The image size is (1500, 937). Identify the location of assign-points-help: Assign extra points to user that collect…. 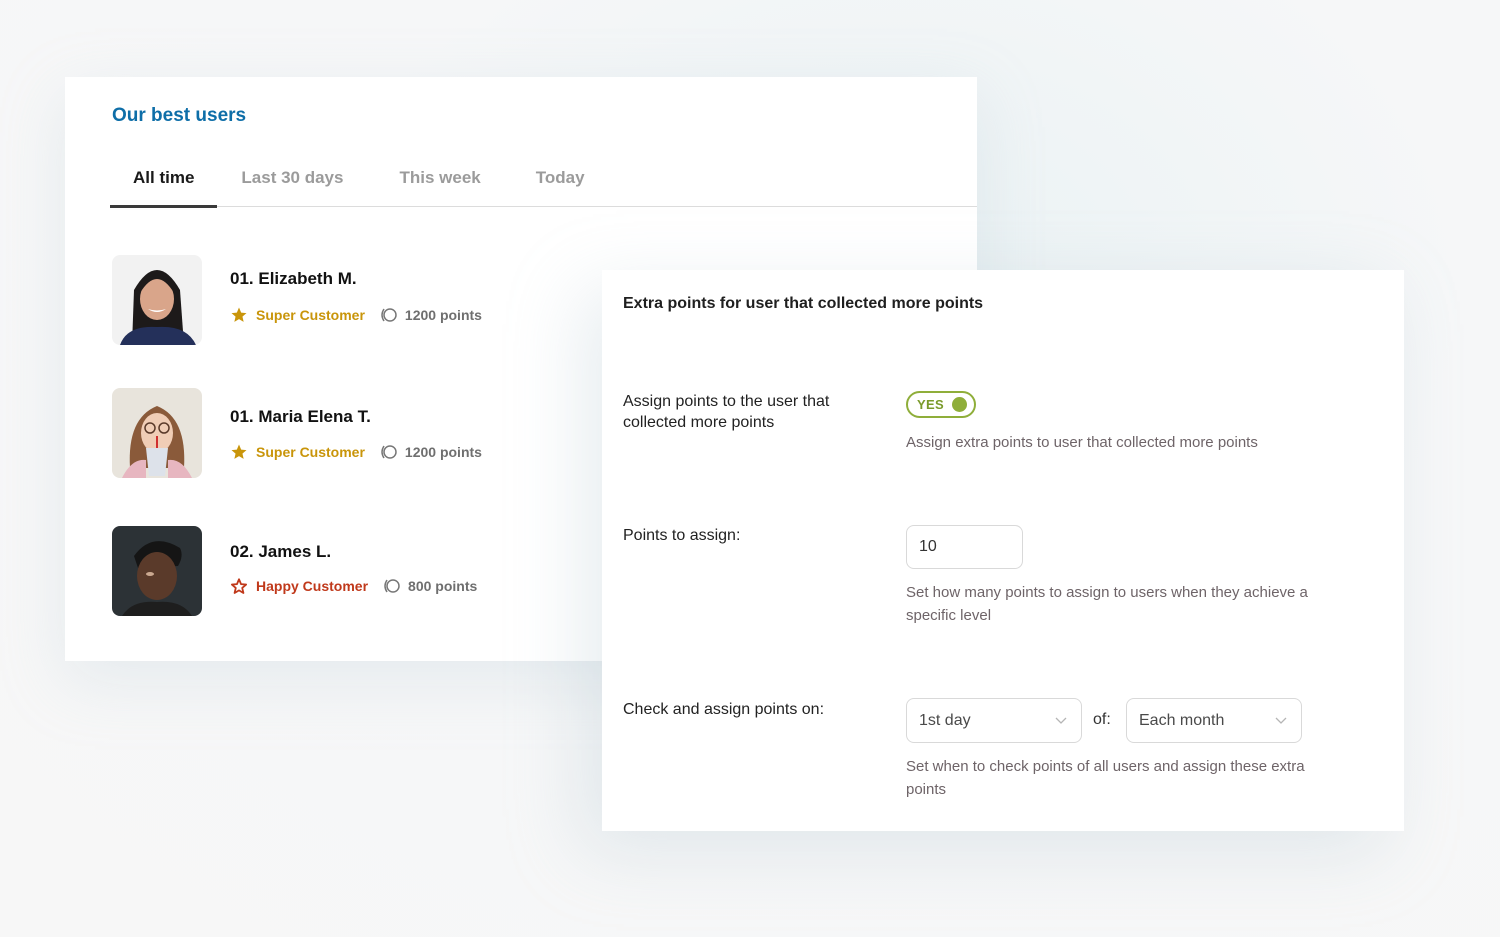
(1082, 442).